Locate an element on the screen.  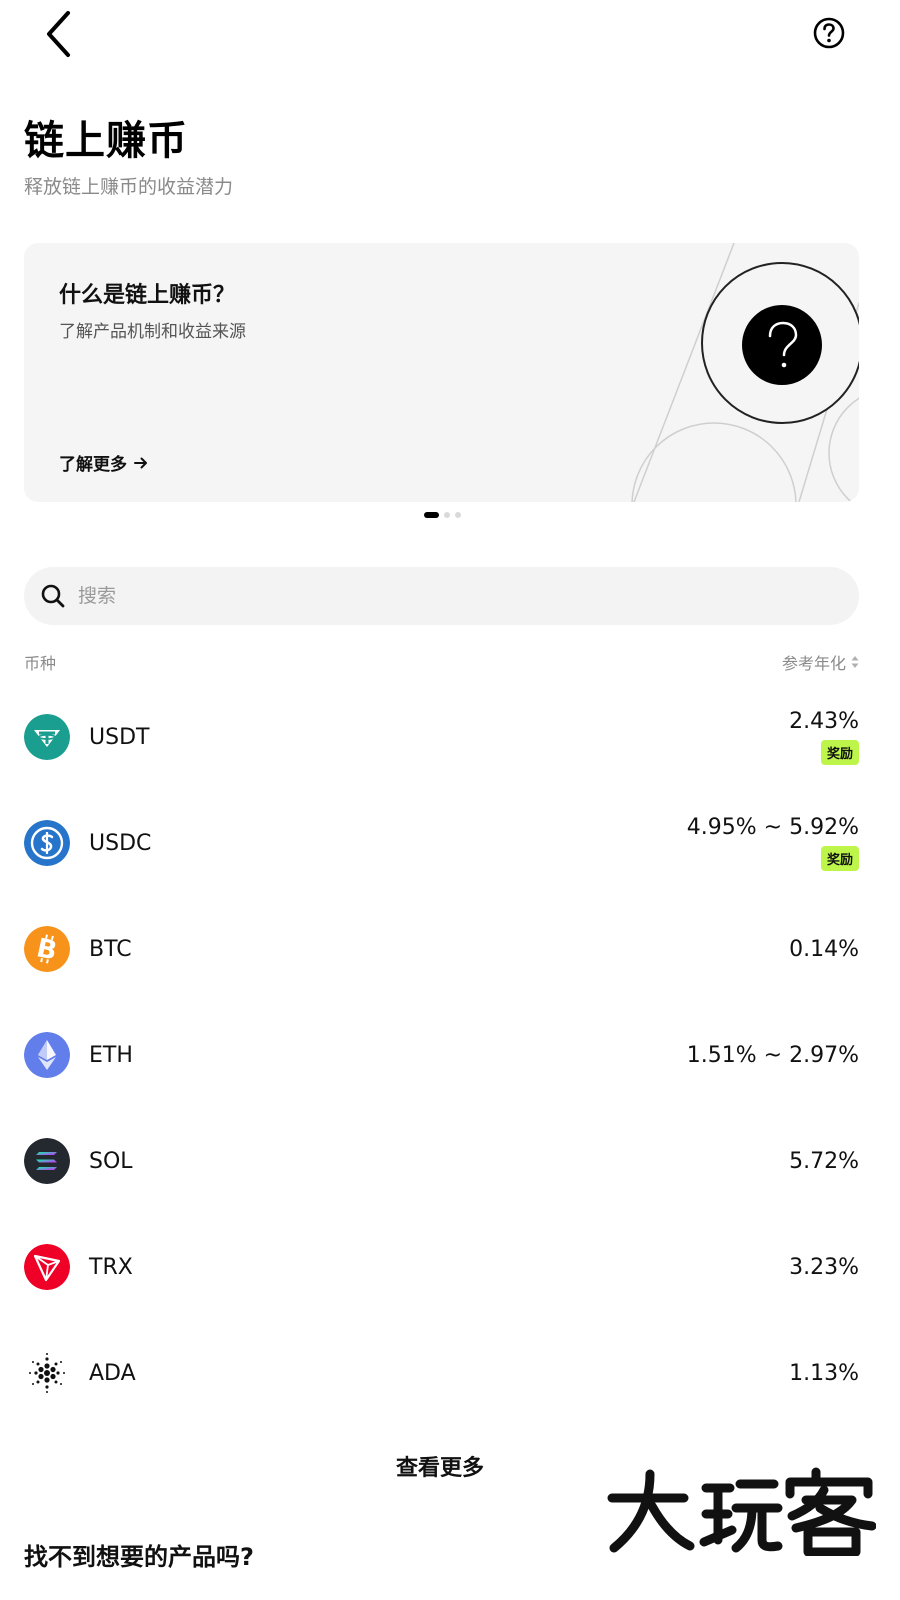
coin-row-trx: TRX 3.23% is located at coordinates (441, 1267).